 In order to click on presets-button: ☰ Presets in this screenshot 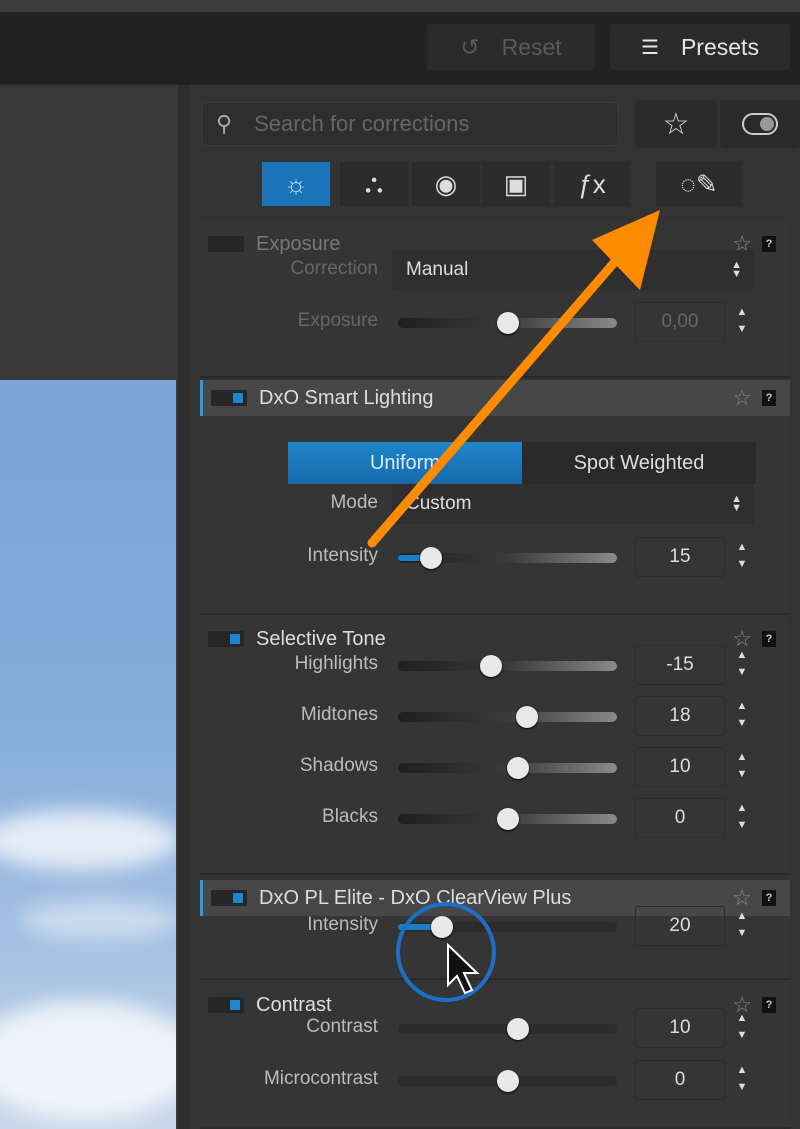, I will do `click(700, 47)`.